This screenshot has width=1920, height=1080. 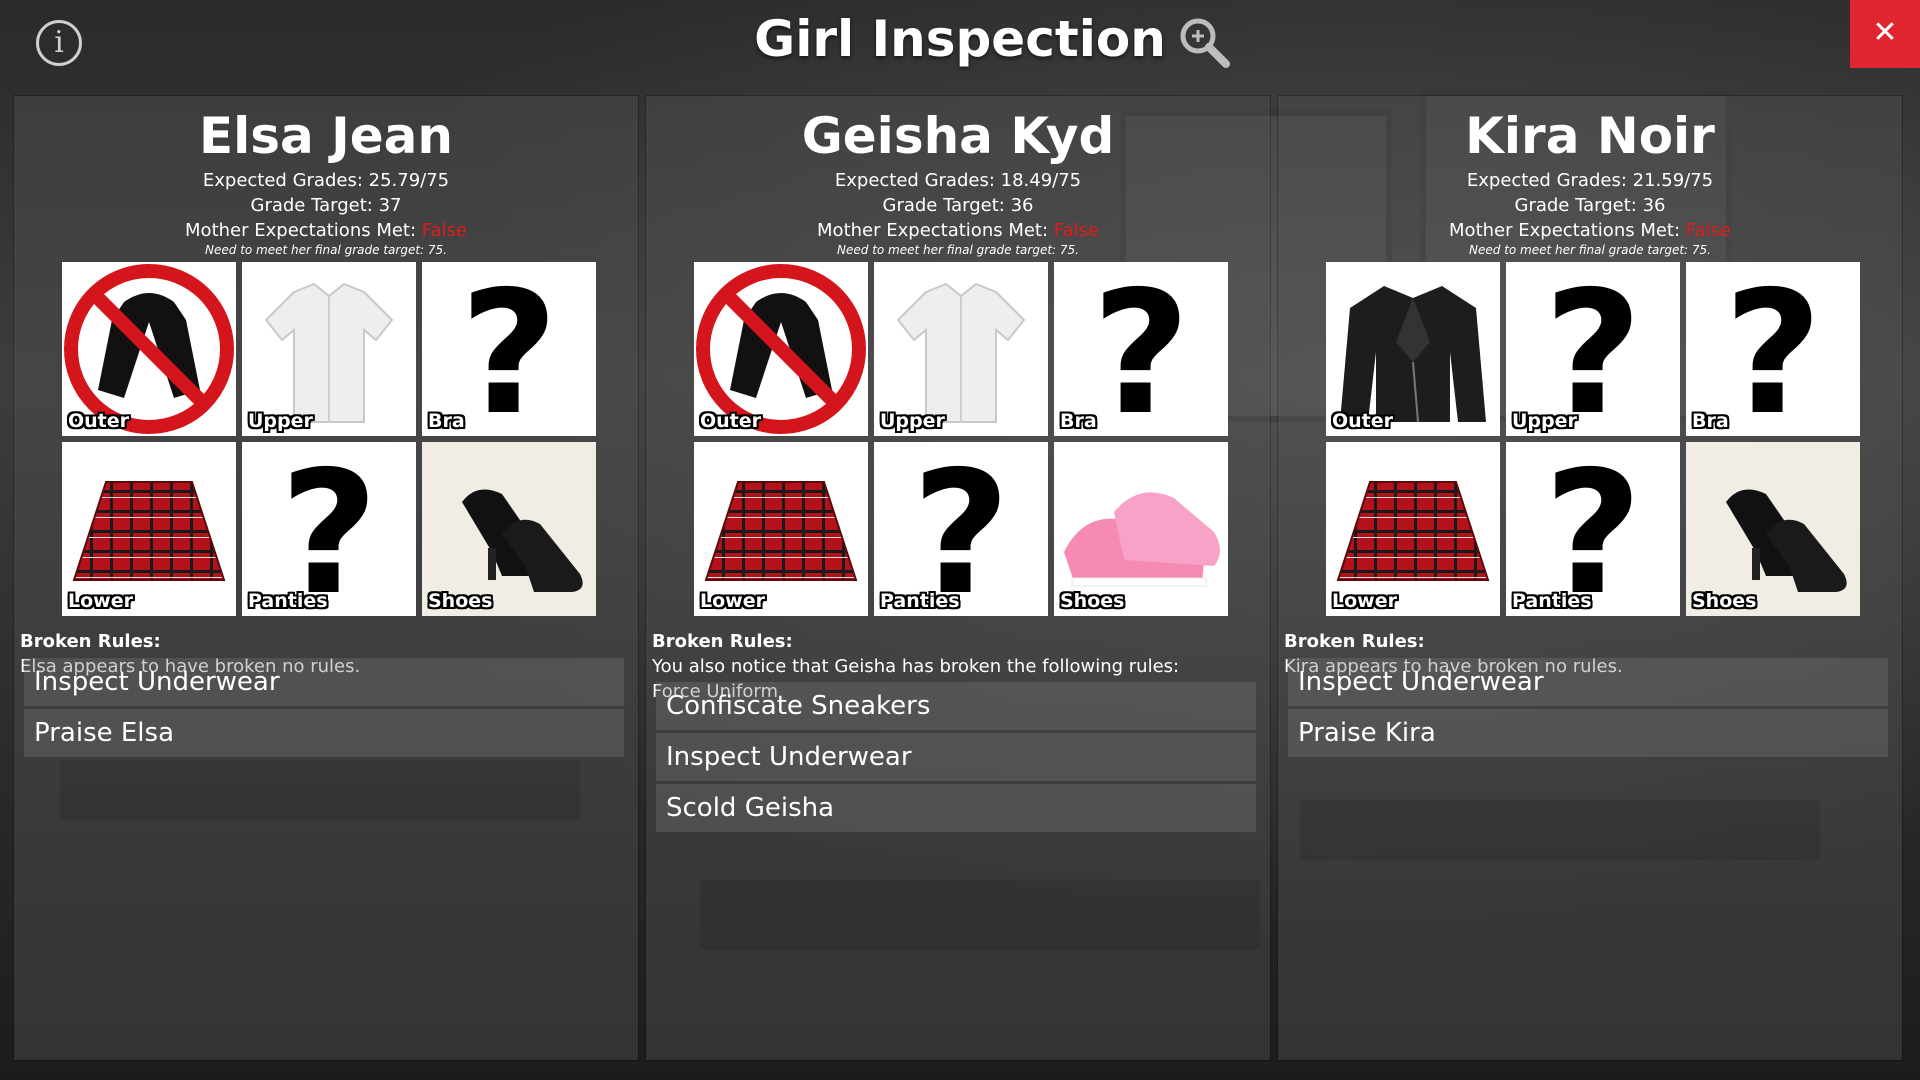 What do you see at coordinates (1593, 349) in the screenshot?
I see `clothing-slot-upper: ? Upper` at bounding box center [1593, 349].